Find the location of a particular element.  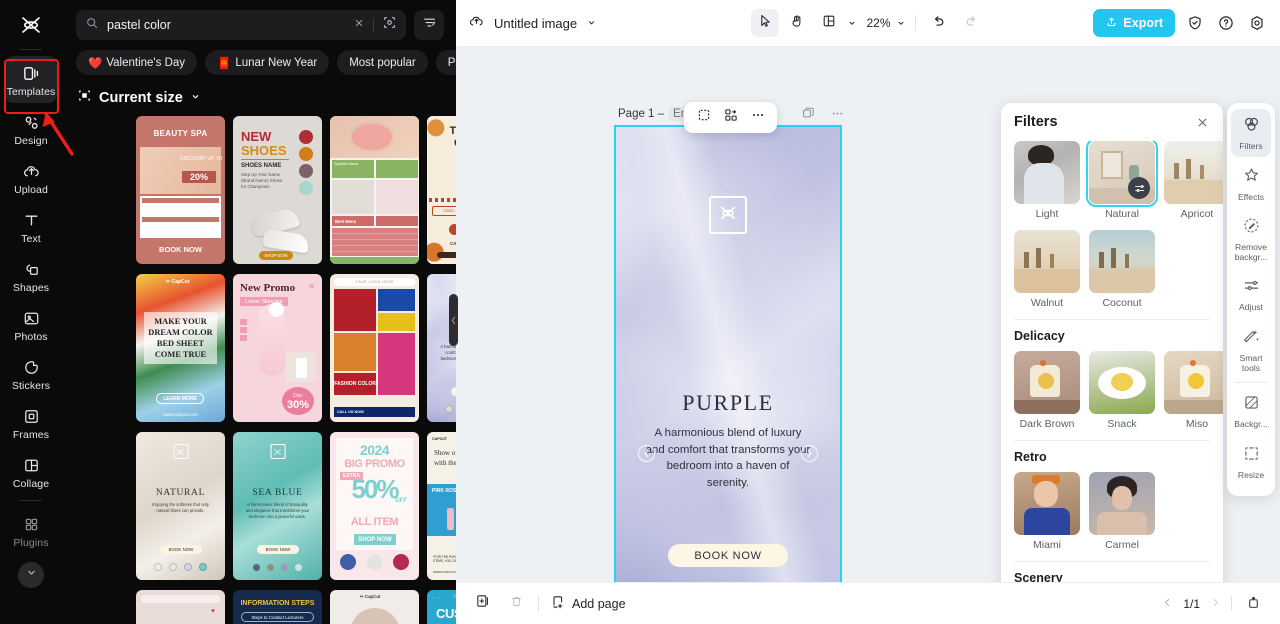

sidebar-item-design: Design is located at coordinates (31, 128).